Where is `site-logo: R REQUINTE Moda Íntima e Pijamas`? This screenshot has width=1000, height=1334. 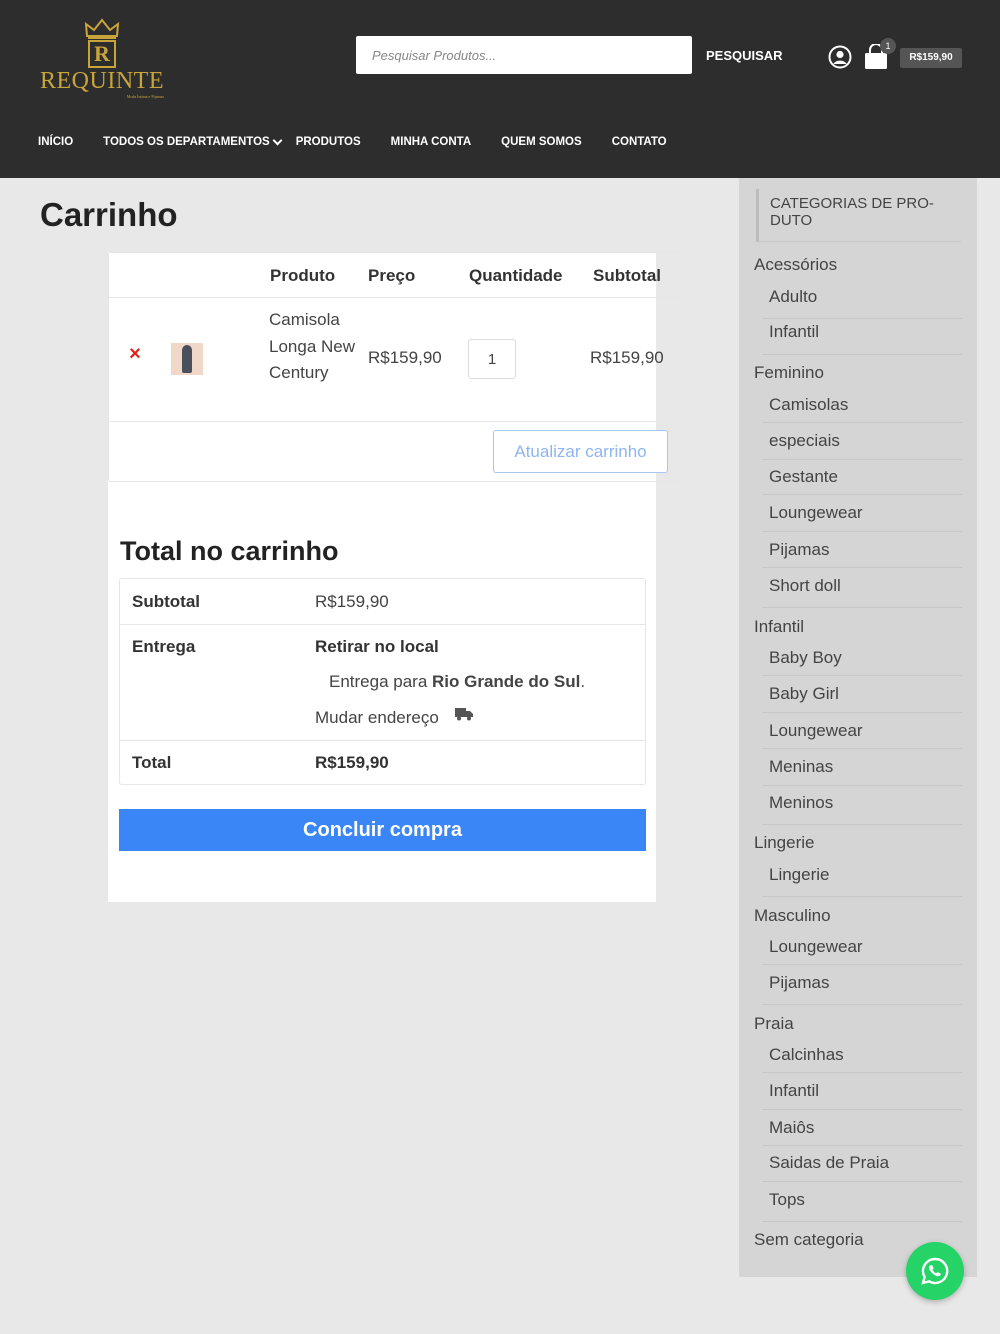
site-logo: R REQUINTE Moda Íntima e Pijamas is located at coordinates (105, 59).